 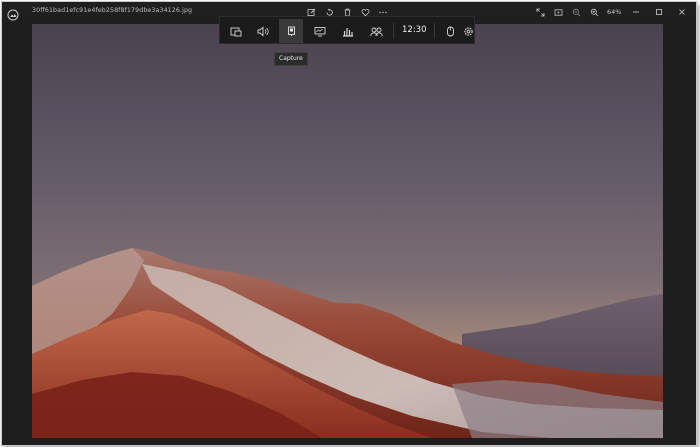 I want to click on resources-icon, so click(x=348, y=31).